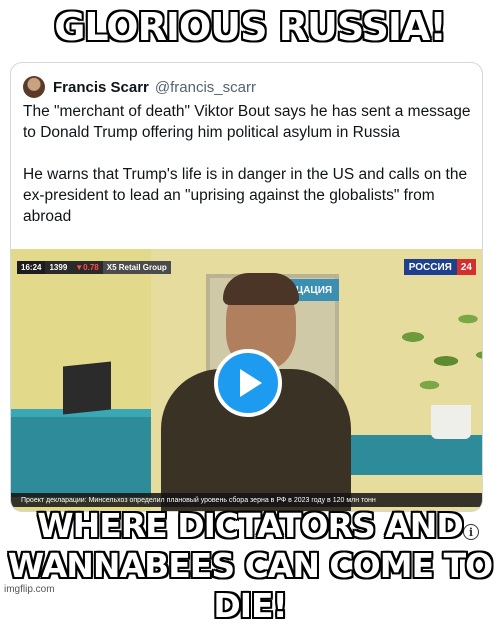 Image resolution: width=500 pixels, height=626 pixels. Describe the element at coordinates (101, 87) in the screenshot. I see `author-name: Francis Scarr` at that location.